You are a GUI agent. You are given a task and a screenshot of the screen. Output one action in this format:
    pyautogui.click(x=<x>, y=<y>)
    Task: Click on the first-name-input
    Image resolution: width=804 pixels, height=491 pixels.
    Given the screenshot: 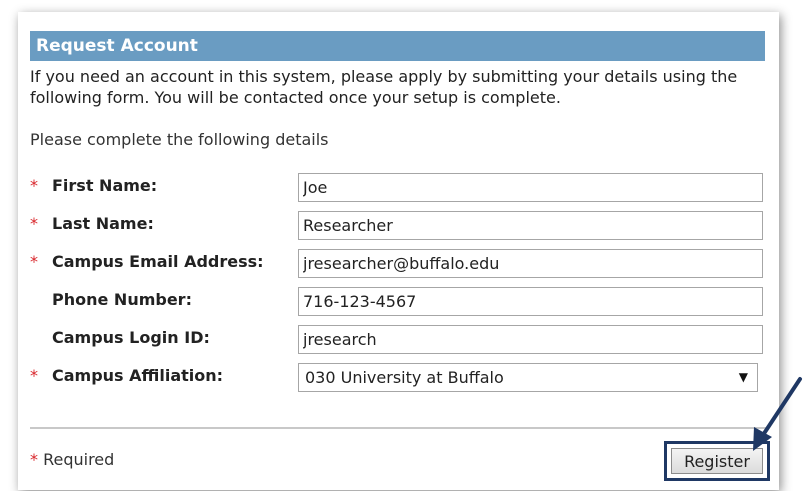 What is the action you would take?
    pyautogui.click(x=530, y=187)
    